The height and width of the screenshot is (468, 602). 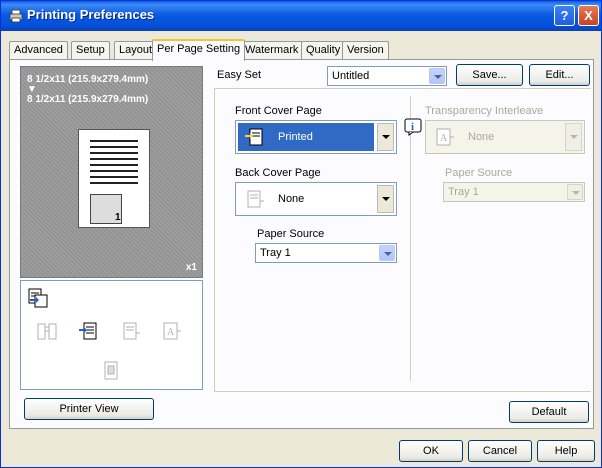 I want to click on help-button-label: Help, so click(x=566, y=451).